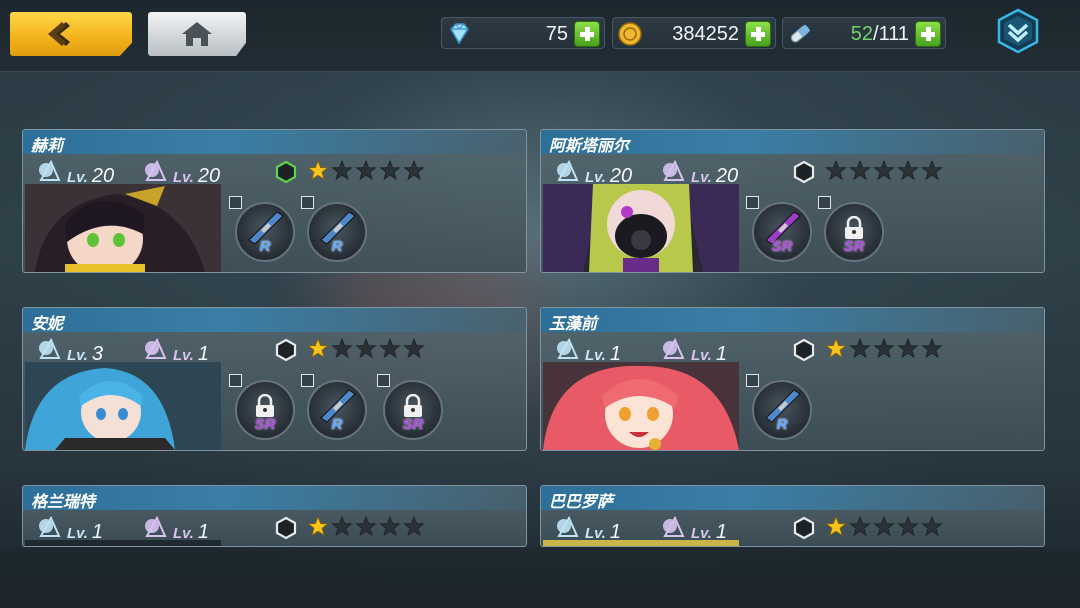  Describe the element at coordinates (800, 33) in the screenshot. I see `capsule-icon` at that location.